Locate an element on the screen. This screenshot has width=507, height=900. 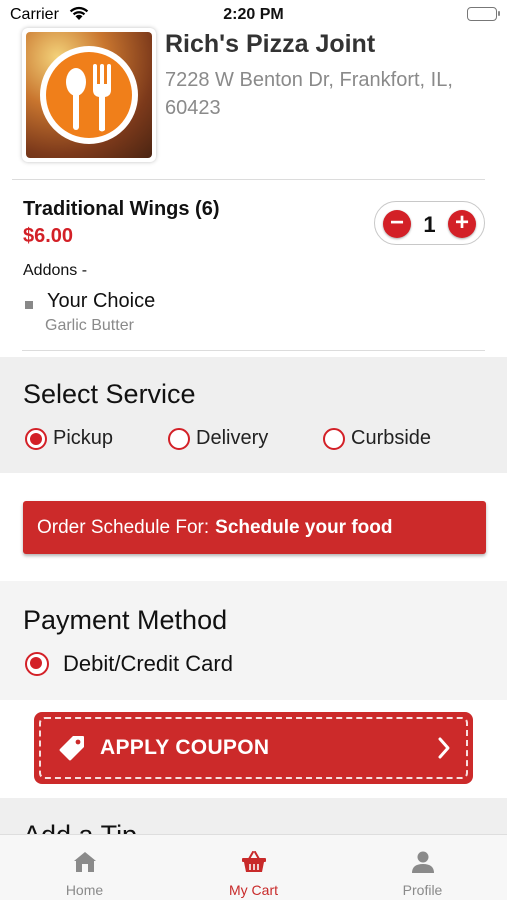
battery-icon is located at coordinates (483, 14).